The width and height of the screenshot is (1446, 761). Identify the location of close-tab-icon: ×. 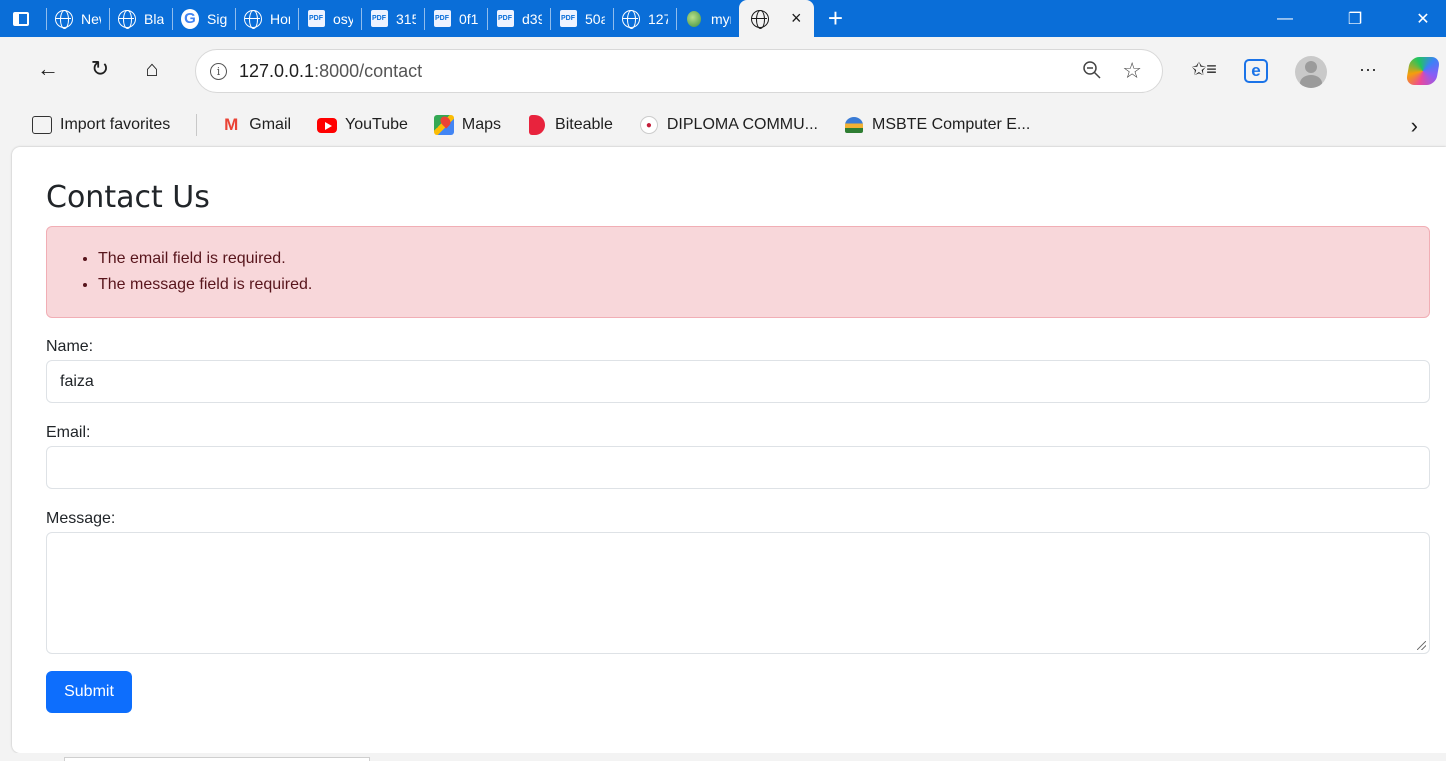
(796, 18).